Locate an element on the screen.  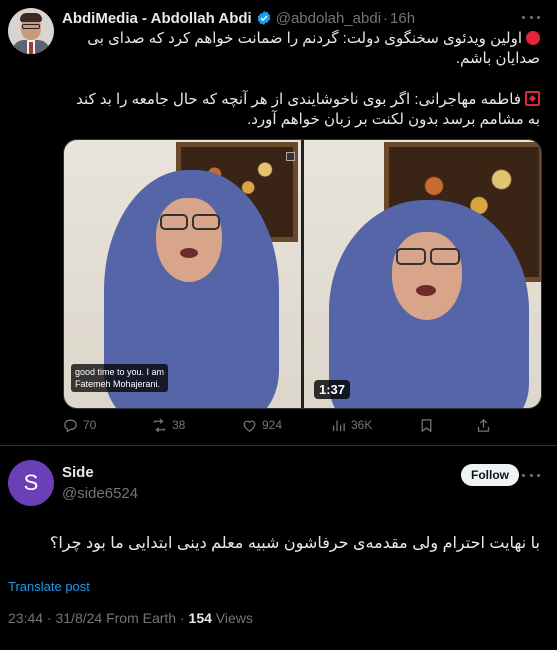
bookmark-icon is located at coordinates (426, 425).